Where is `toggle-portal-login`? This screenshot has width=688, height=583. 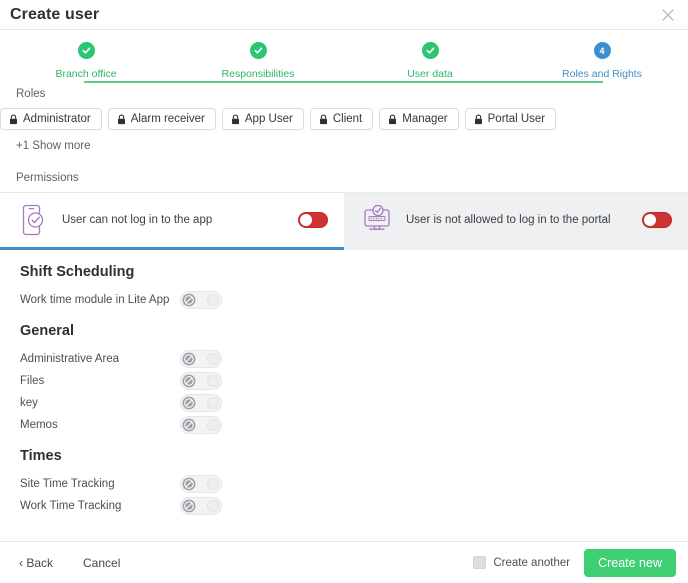
toggle-portal-login is located at coordinates (657, 220).